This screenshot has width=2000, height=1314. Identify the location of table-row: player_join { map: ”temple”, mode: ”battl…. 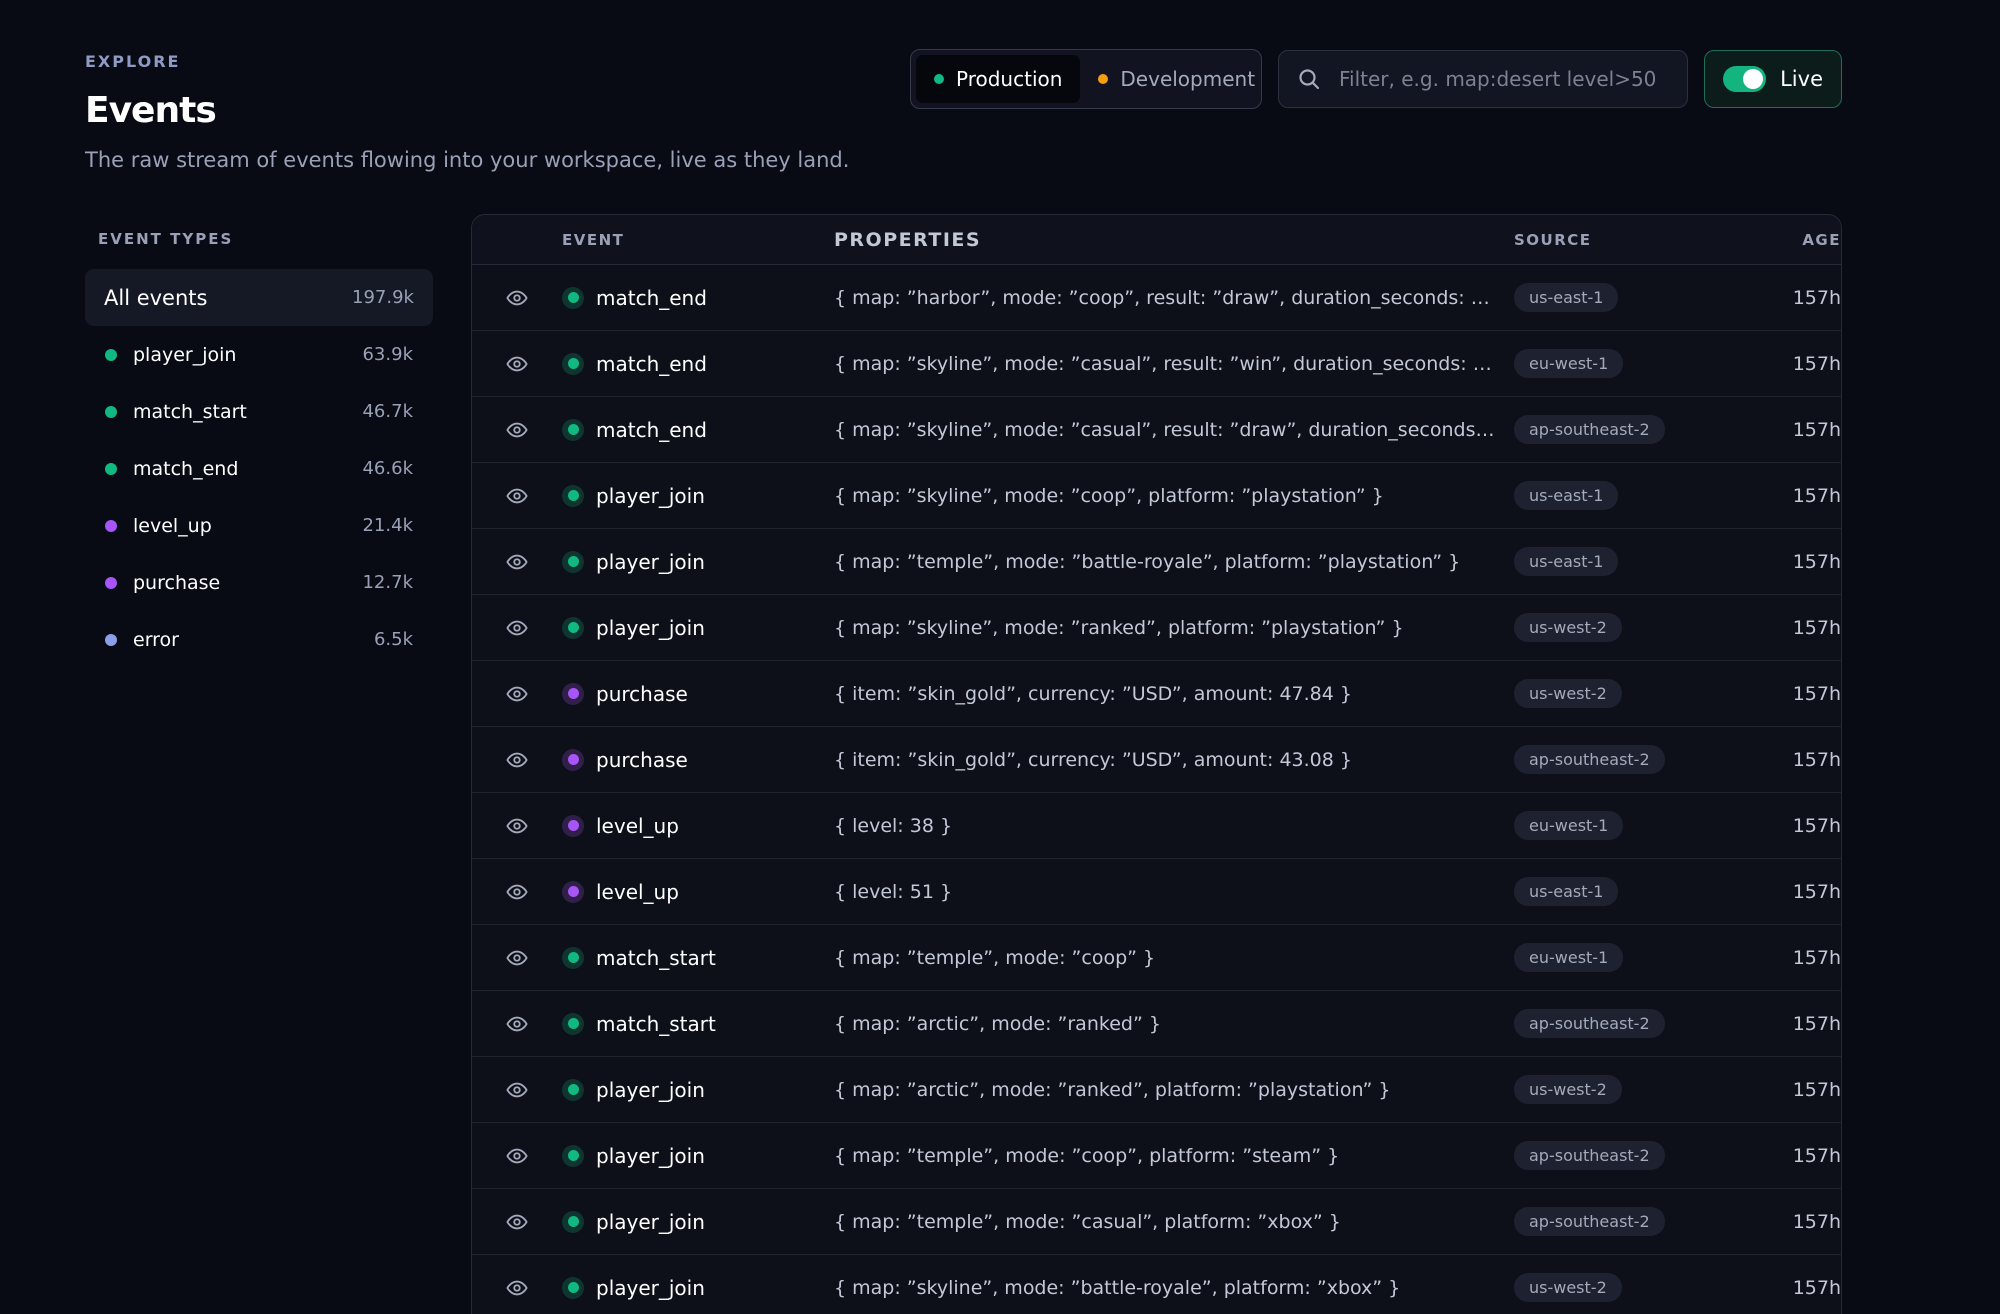
(1156, 562).